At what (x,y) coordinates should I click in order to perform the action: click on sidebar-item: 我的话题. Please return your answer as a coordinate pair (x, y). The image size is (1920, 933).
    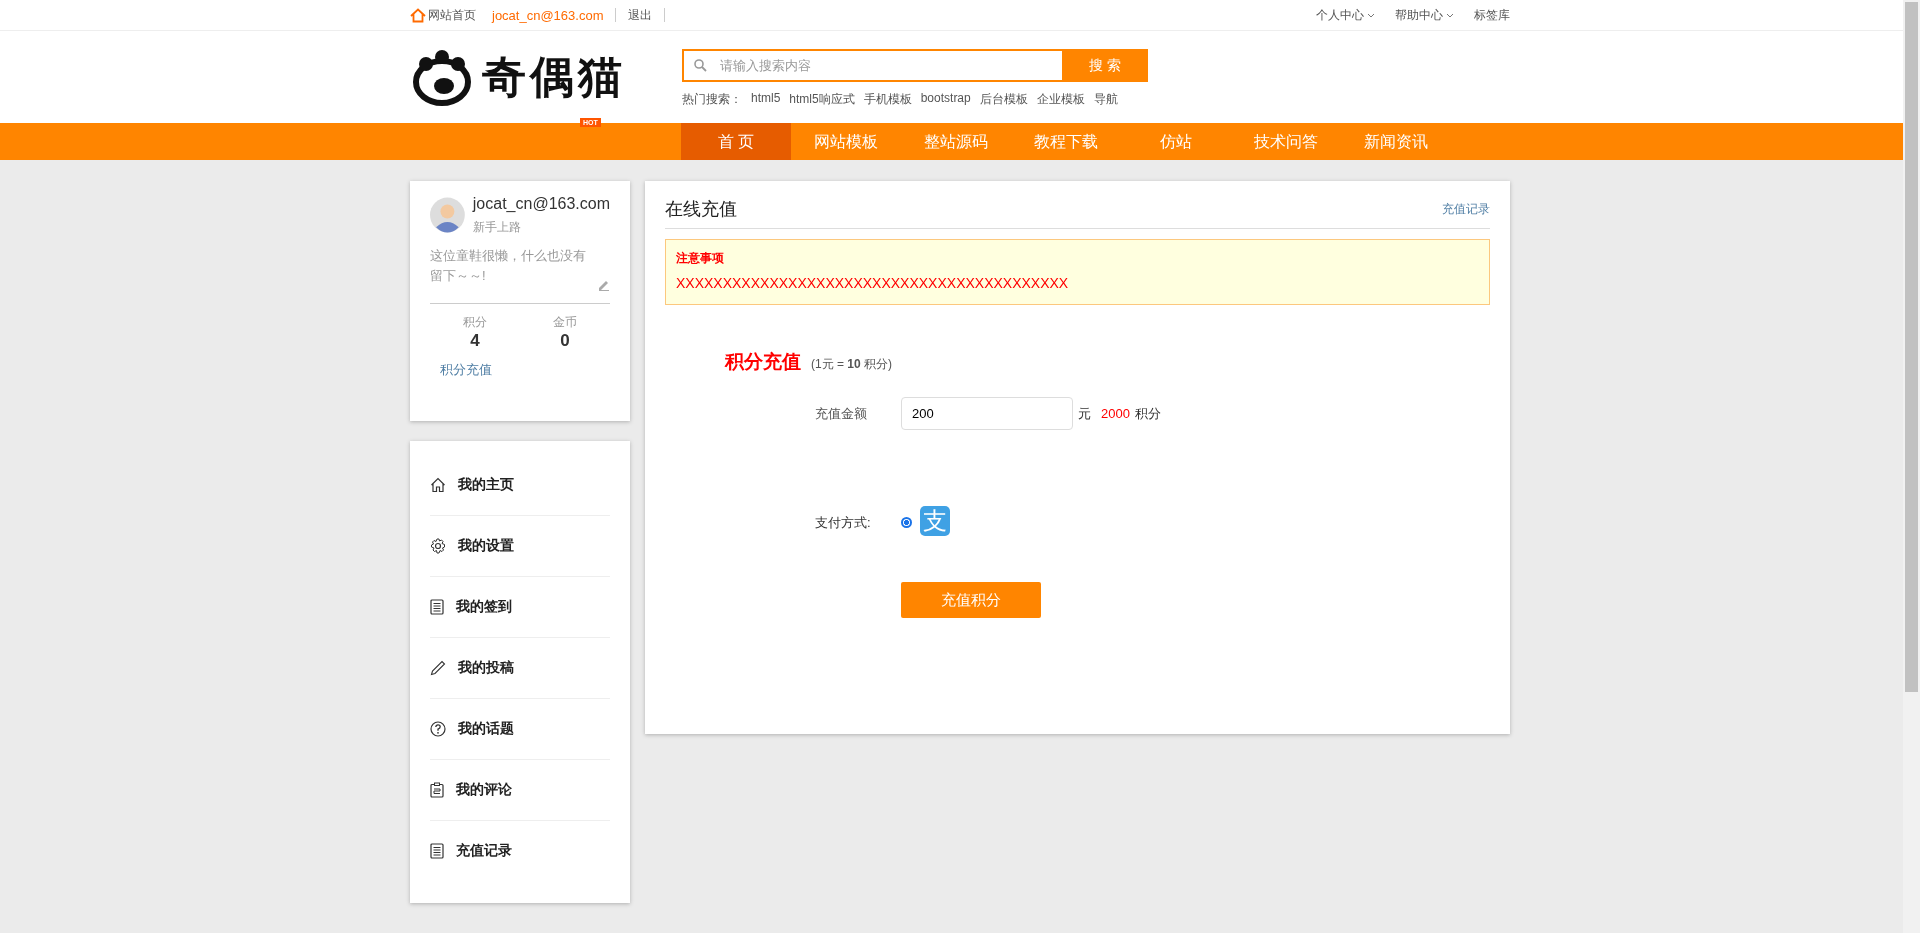
    Looking at the image, I should click on (520, 729).